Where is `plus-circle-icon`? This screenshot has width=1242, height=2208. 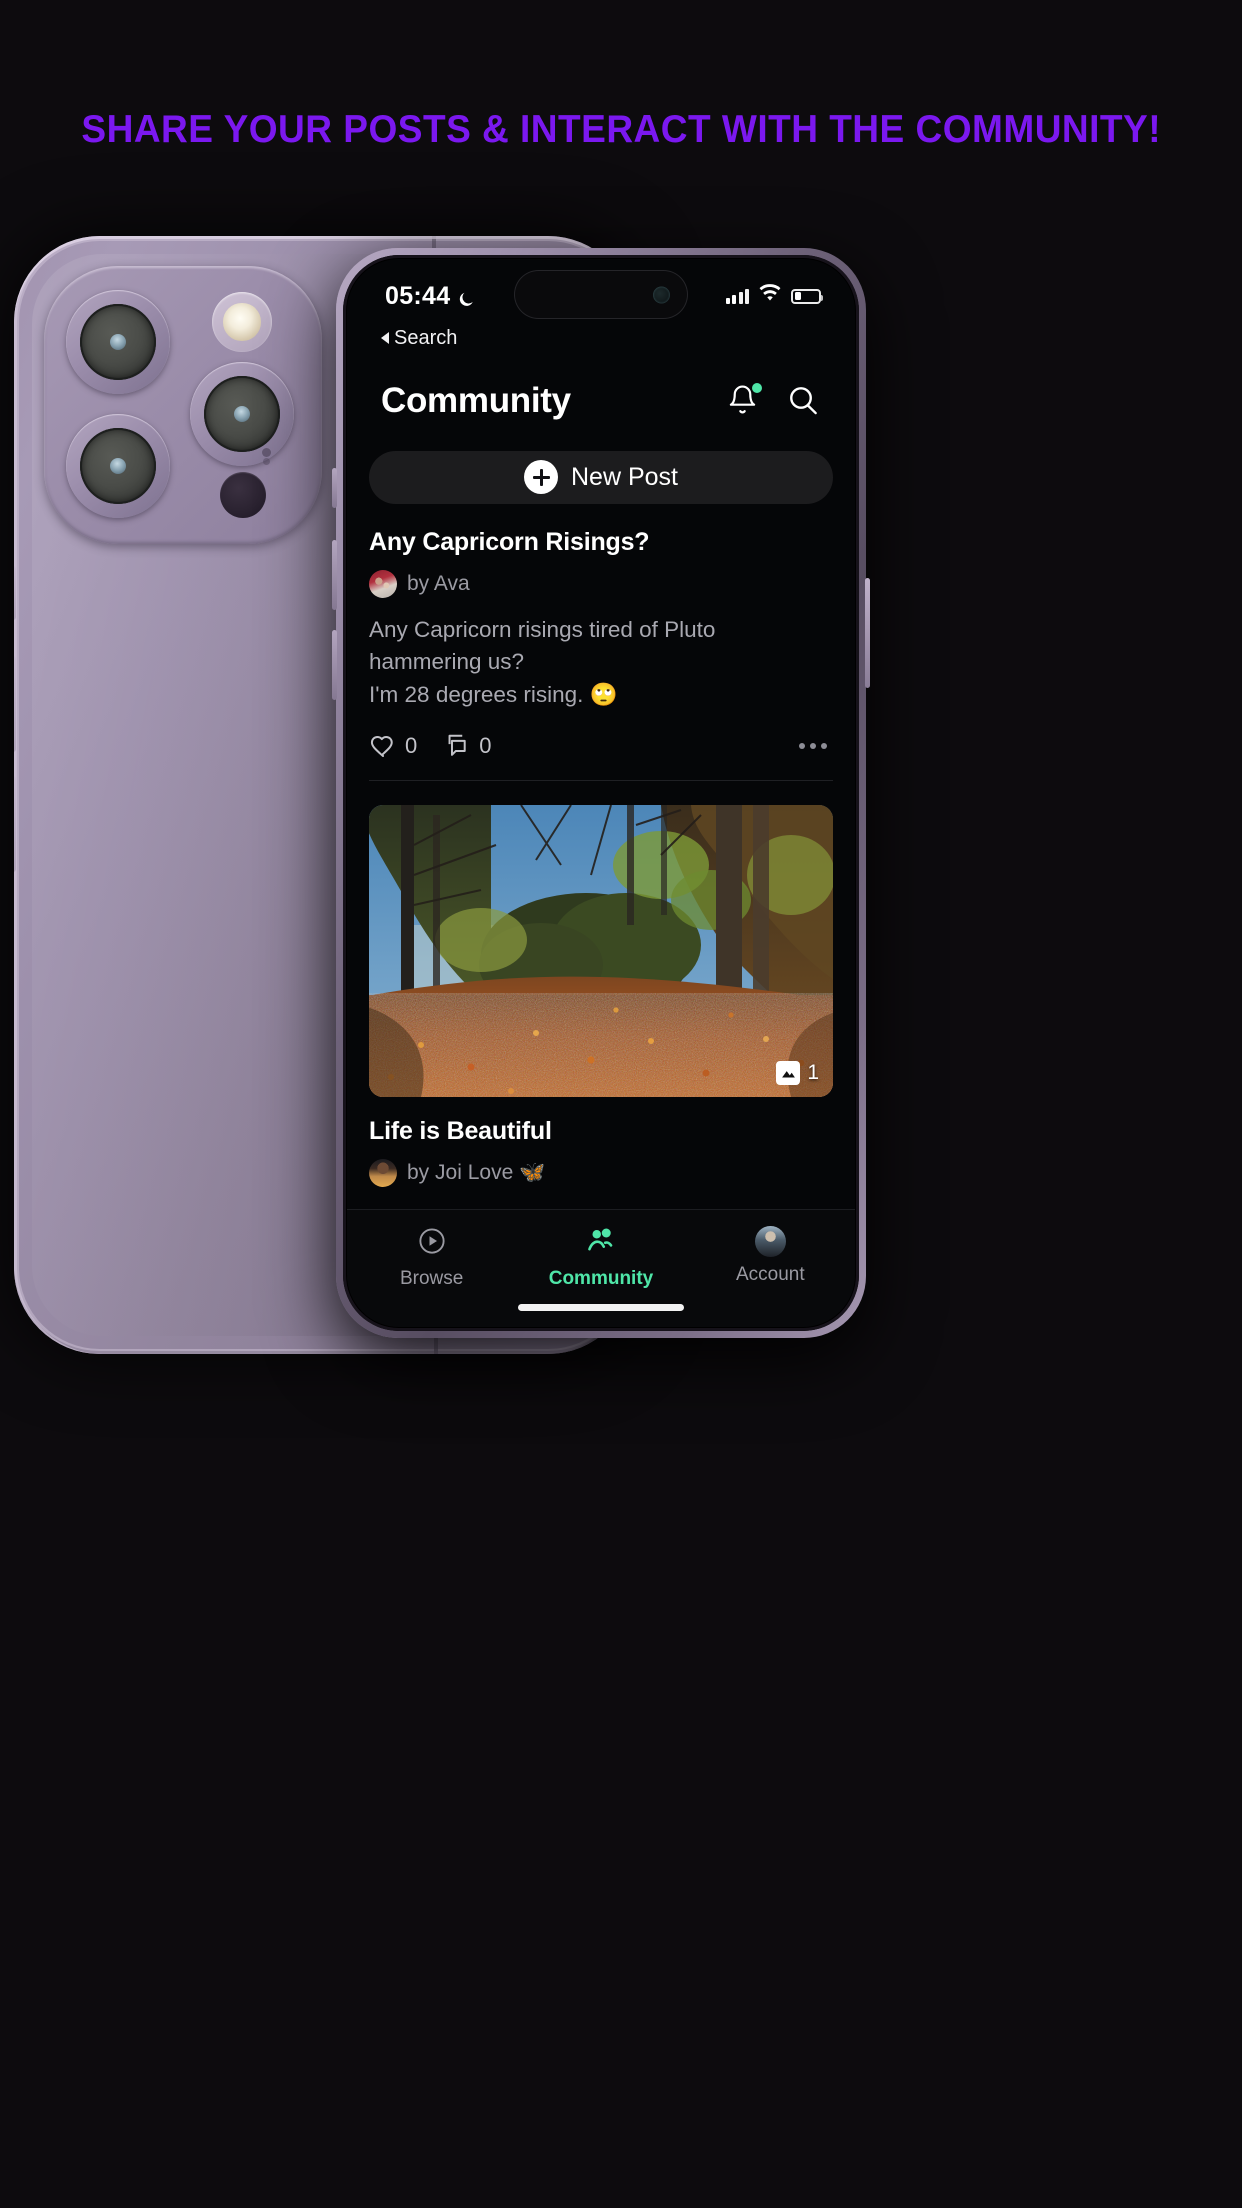 plus-circle-icon is located at coordinates (541, 477).